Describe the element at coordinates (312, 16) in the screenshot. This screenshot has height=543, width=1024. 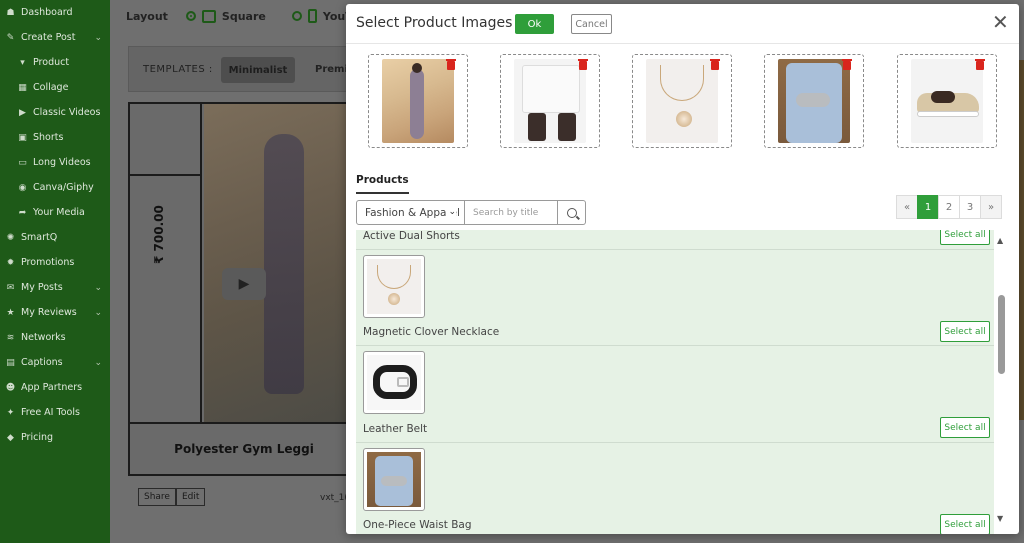
I see `phone-icon` at that location.